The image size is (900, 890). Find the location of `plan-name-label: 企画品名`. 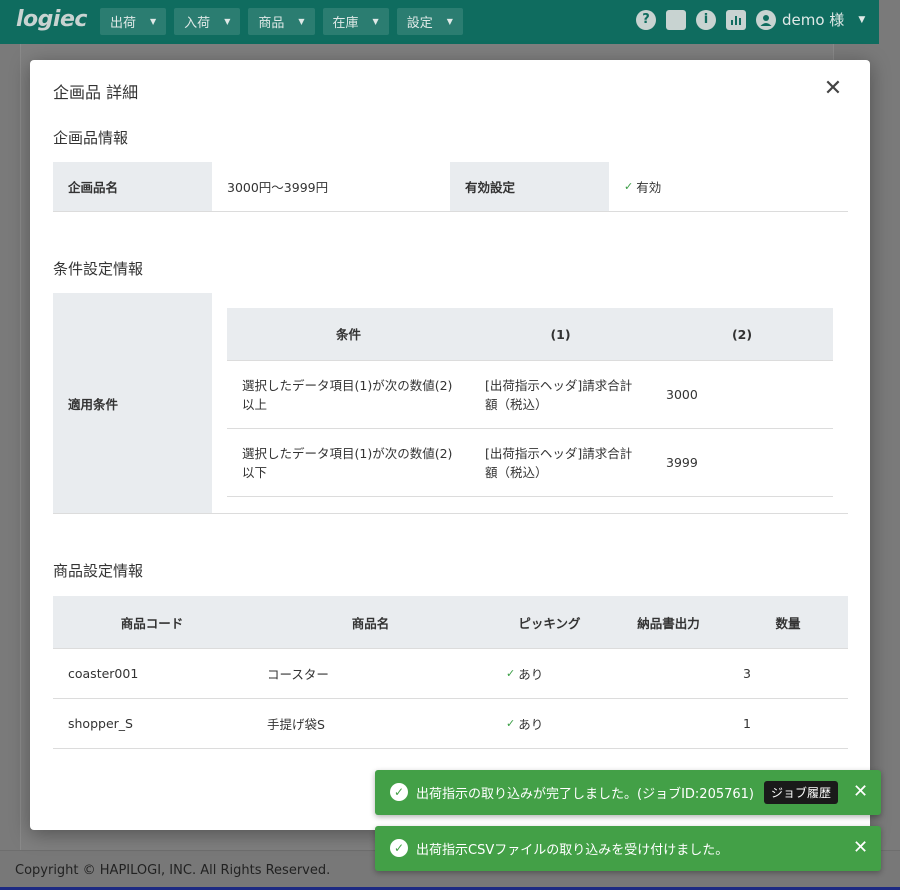

plan-name-label: 企画品名 is located at coordinates (132, 186).